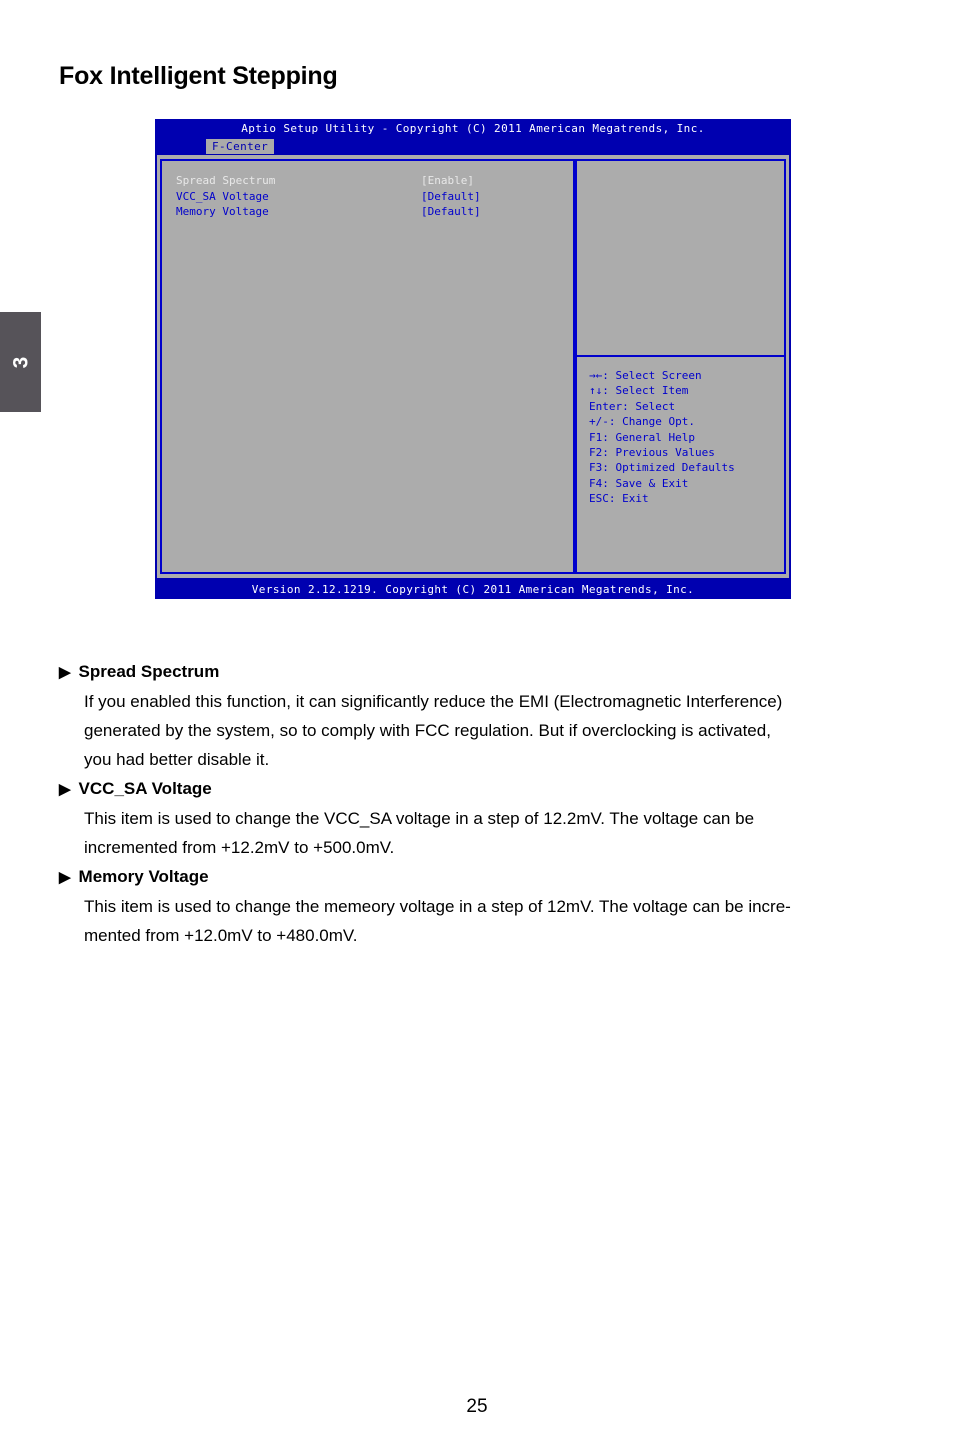  What do you see at coordinates (652, 453) in the screenshot?
I see `help-key-f2-previous-values: F2: Previous Values` at bounding box center [652, 453].